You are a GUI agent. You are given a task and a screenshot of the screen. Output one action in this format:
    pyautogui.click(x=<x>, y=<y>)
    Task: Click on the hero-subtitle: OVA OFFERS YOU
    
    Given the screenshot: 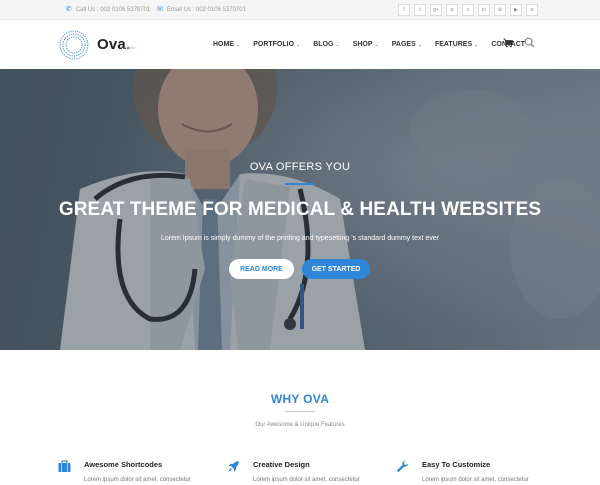 What is the action you would take?
    pyautogui.click(x=300, y=167)
    